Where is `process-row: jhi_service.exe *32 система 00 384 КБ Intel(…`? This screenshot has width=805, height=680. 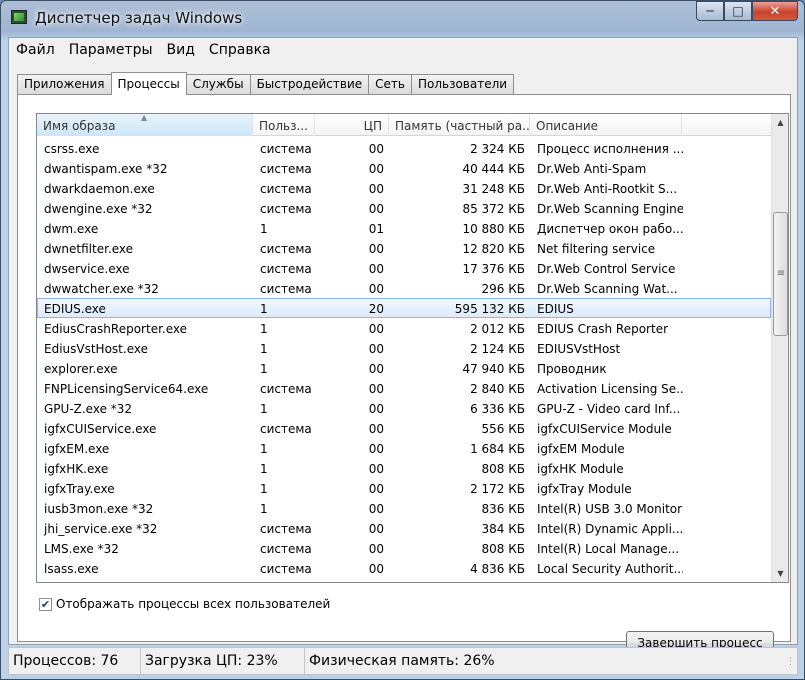
process-row: jhi_service.exe *32 система 00 384 КБ Intel(… is located at coordinates (404, 528).